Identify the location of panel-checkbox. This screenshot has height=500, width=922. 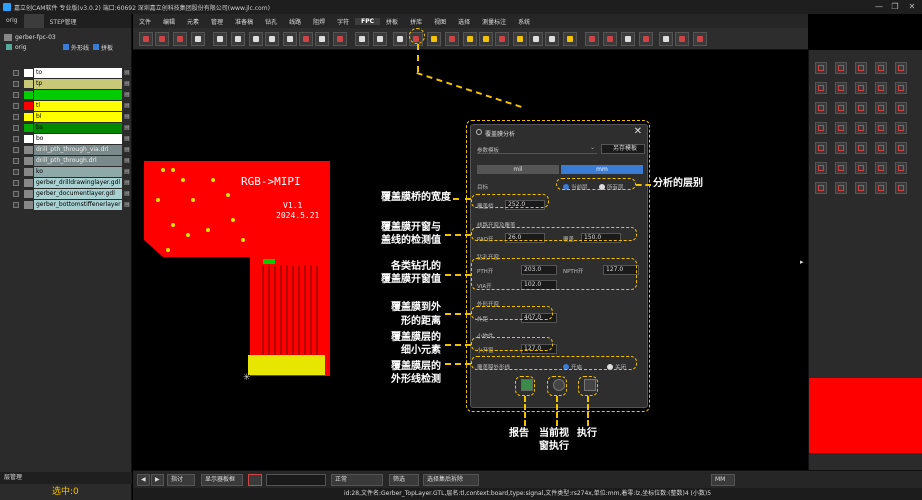
(96, 47).